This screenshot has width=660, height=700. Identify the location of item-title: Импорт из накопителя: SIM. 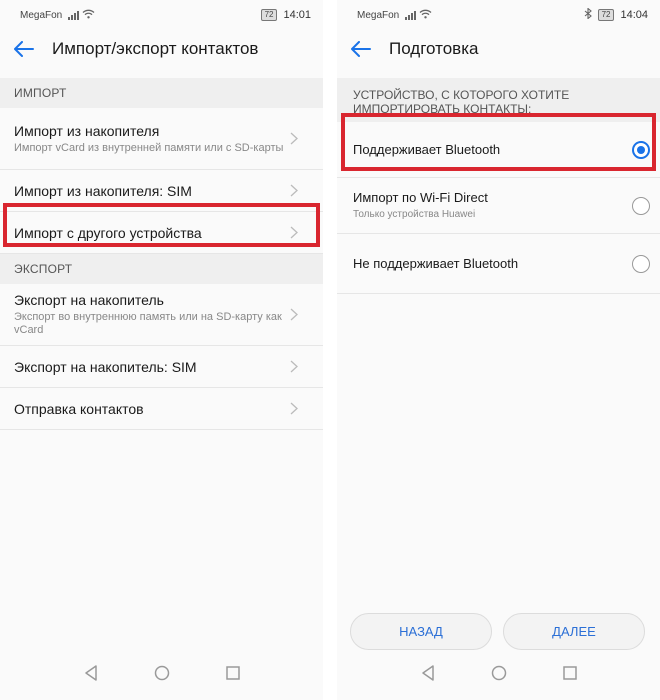
(103, 190).